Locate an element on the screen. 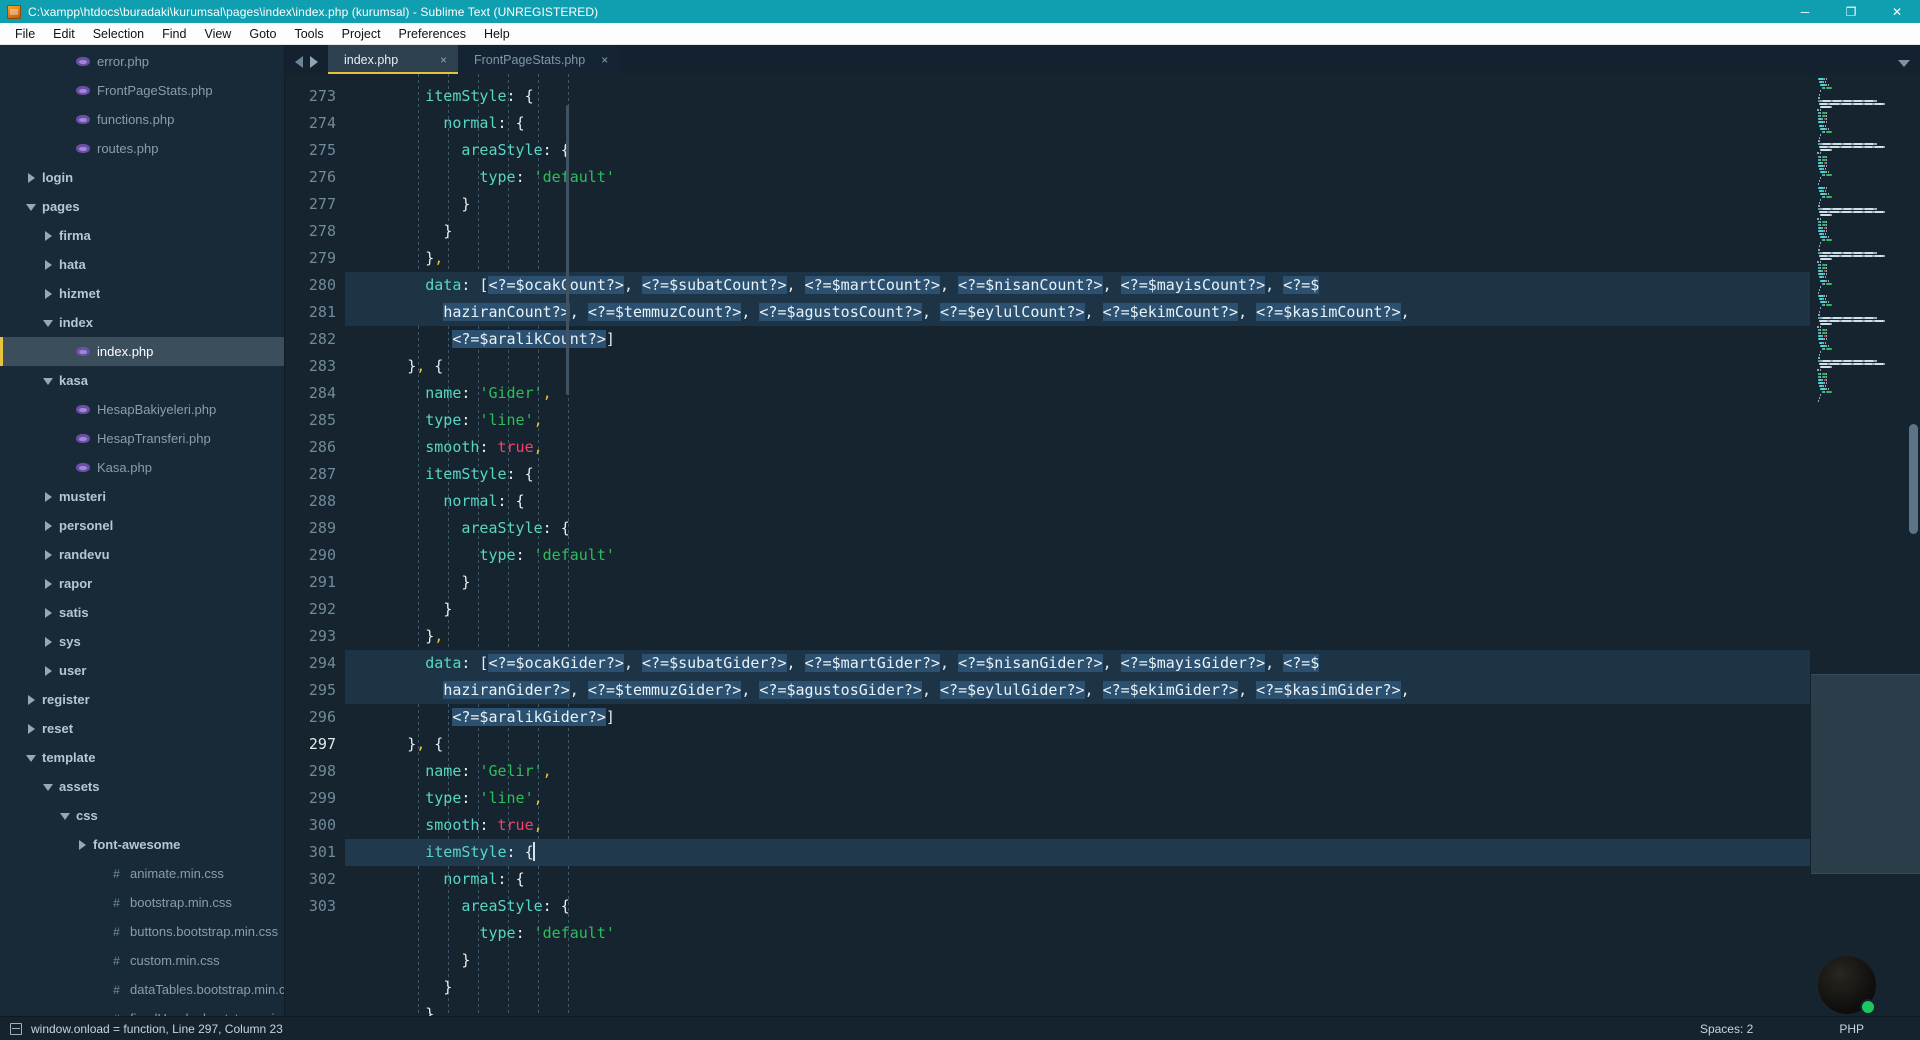 This screenshot has width=1920, height=1040. maximize-button: ❐ is located at coordinates (1851, 11).